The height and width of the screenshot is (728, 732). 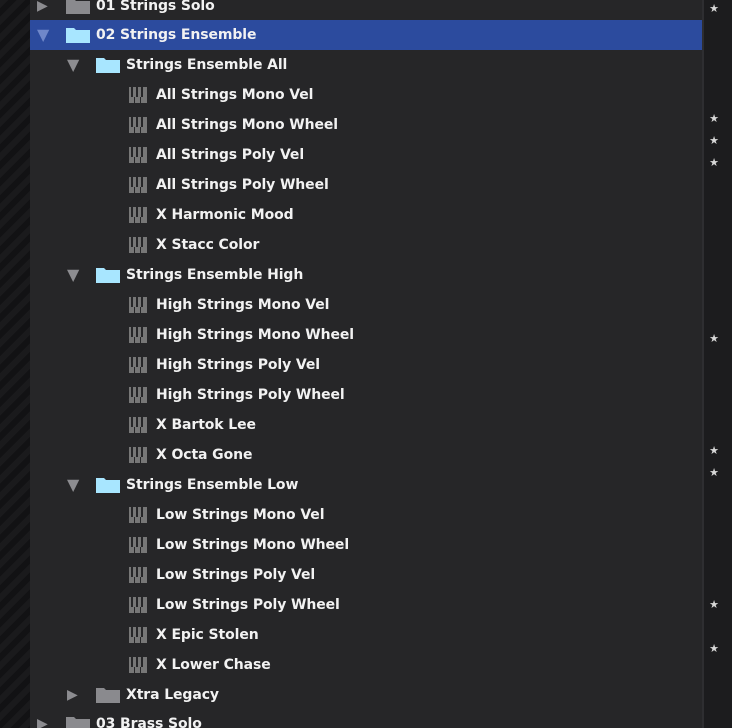 I want to click on tree-folder-strings-ensemble-high: ▼ Strings Ensemble High, so click(x=366, y=275).